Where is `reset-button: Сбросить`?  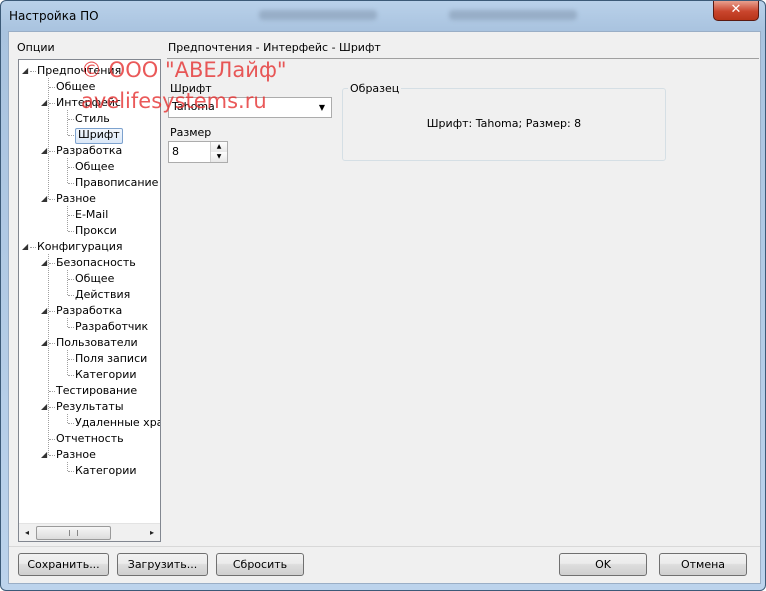
reset-button: Сбросить is located at coordinates (260, 564).